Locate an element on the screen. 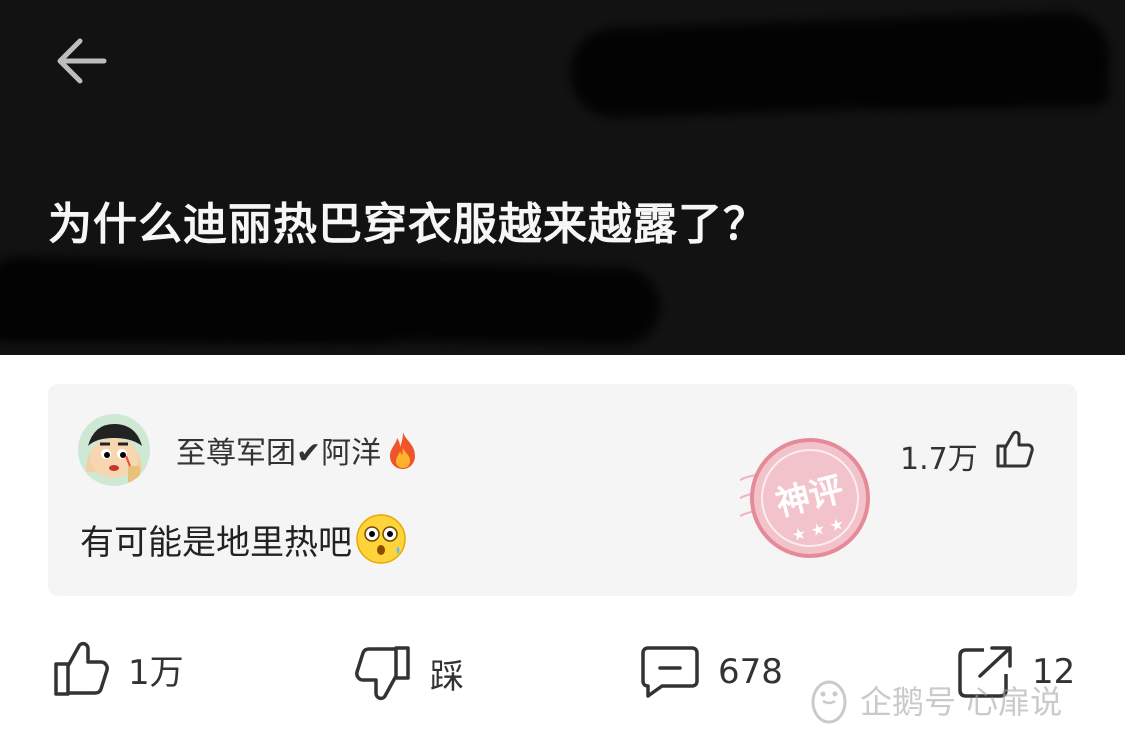 This screenshot has height=740, width=1125. back-arrow-icon is located at coordinates (82, 61).